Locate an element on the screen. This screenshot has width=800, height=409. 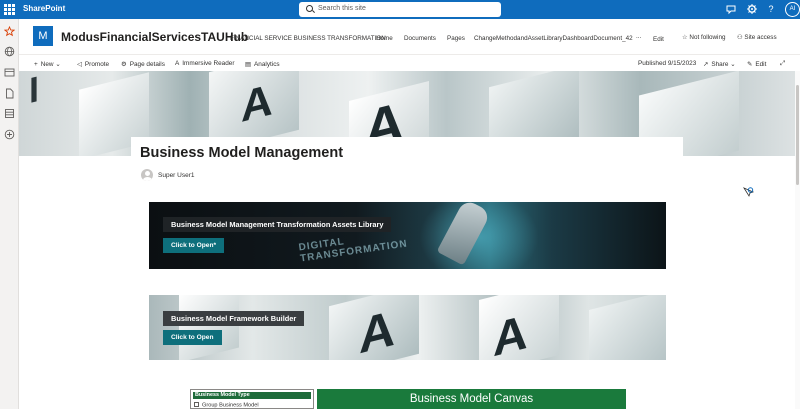
edit-page-button: ✎ Edit is located at coordinates (756, 64).